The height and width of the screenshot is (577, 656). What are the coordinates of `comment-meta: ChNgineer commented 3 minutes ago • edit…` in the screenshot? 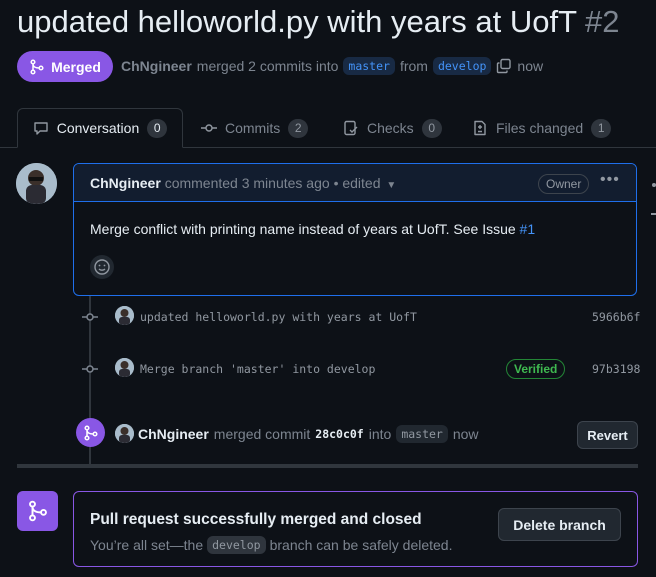 It's located at (243, 183).